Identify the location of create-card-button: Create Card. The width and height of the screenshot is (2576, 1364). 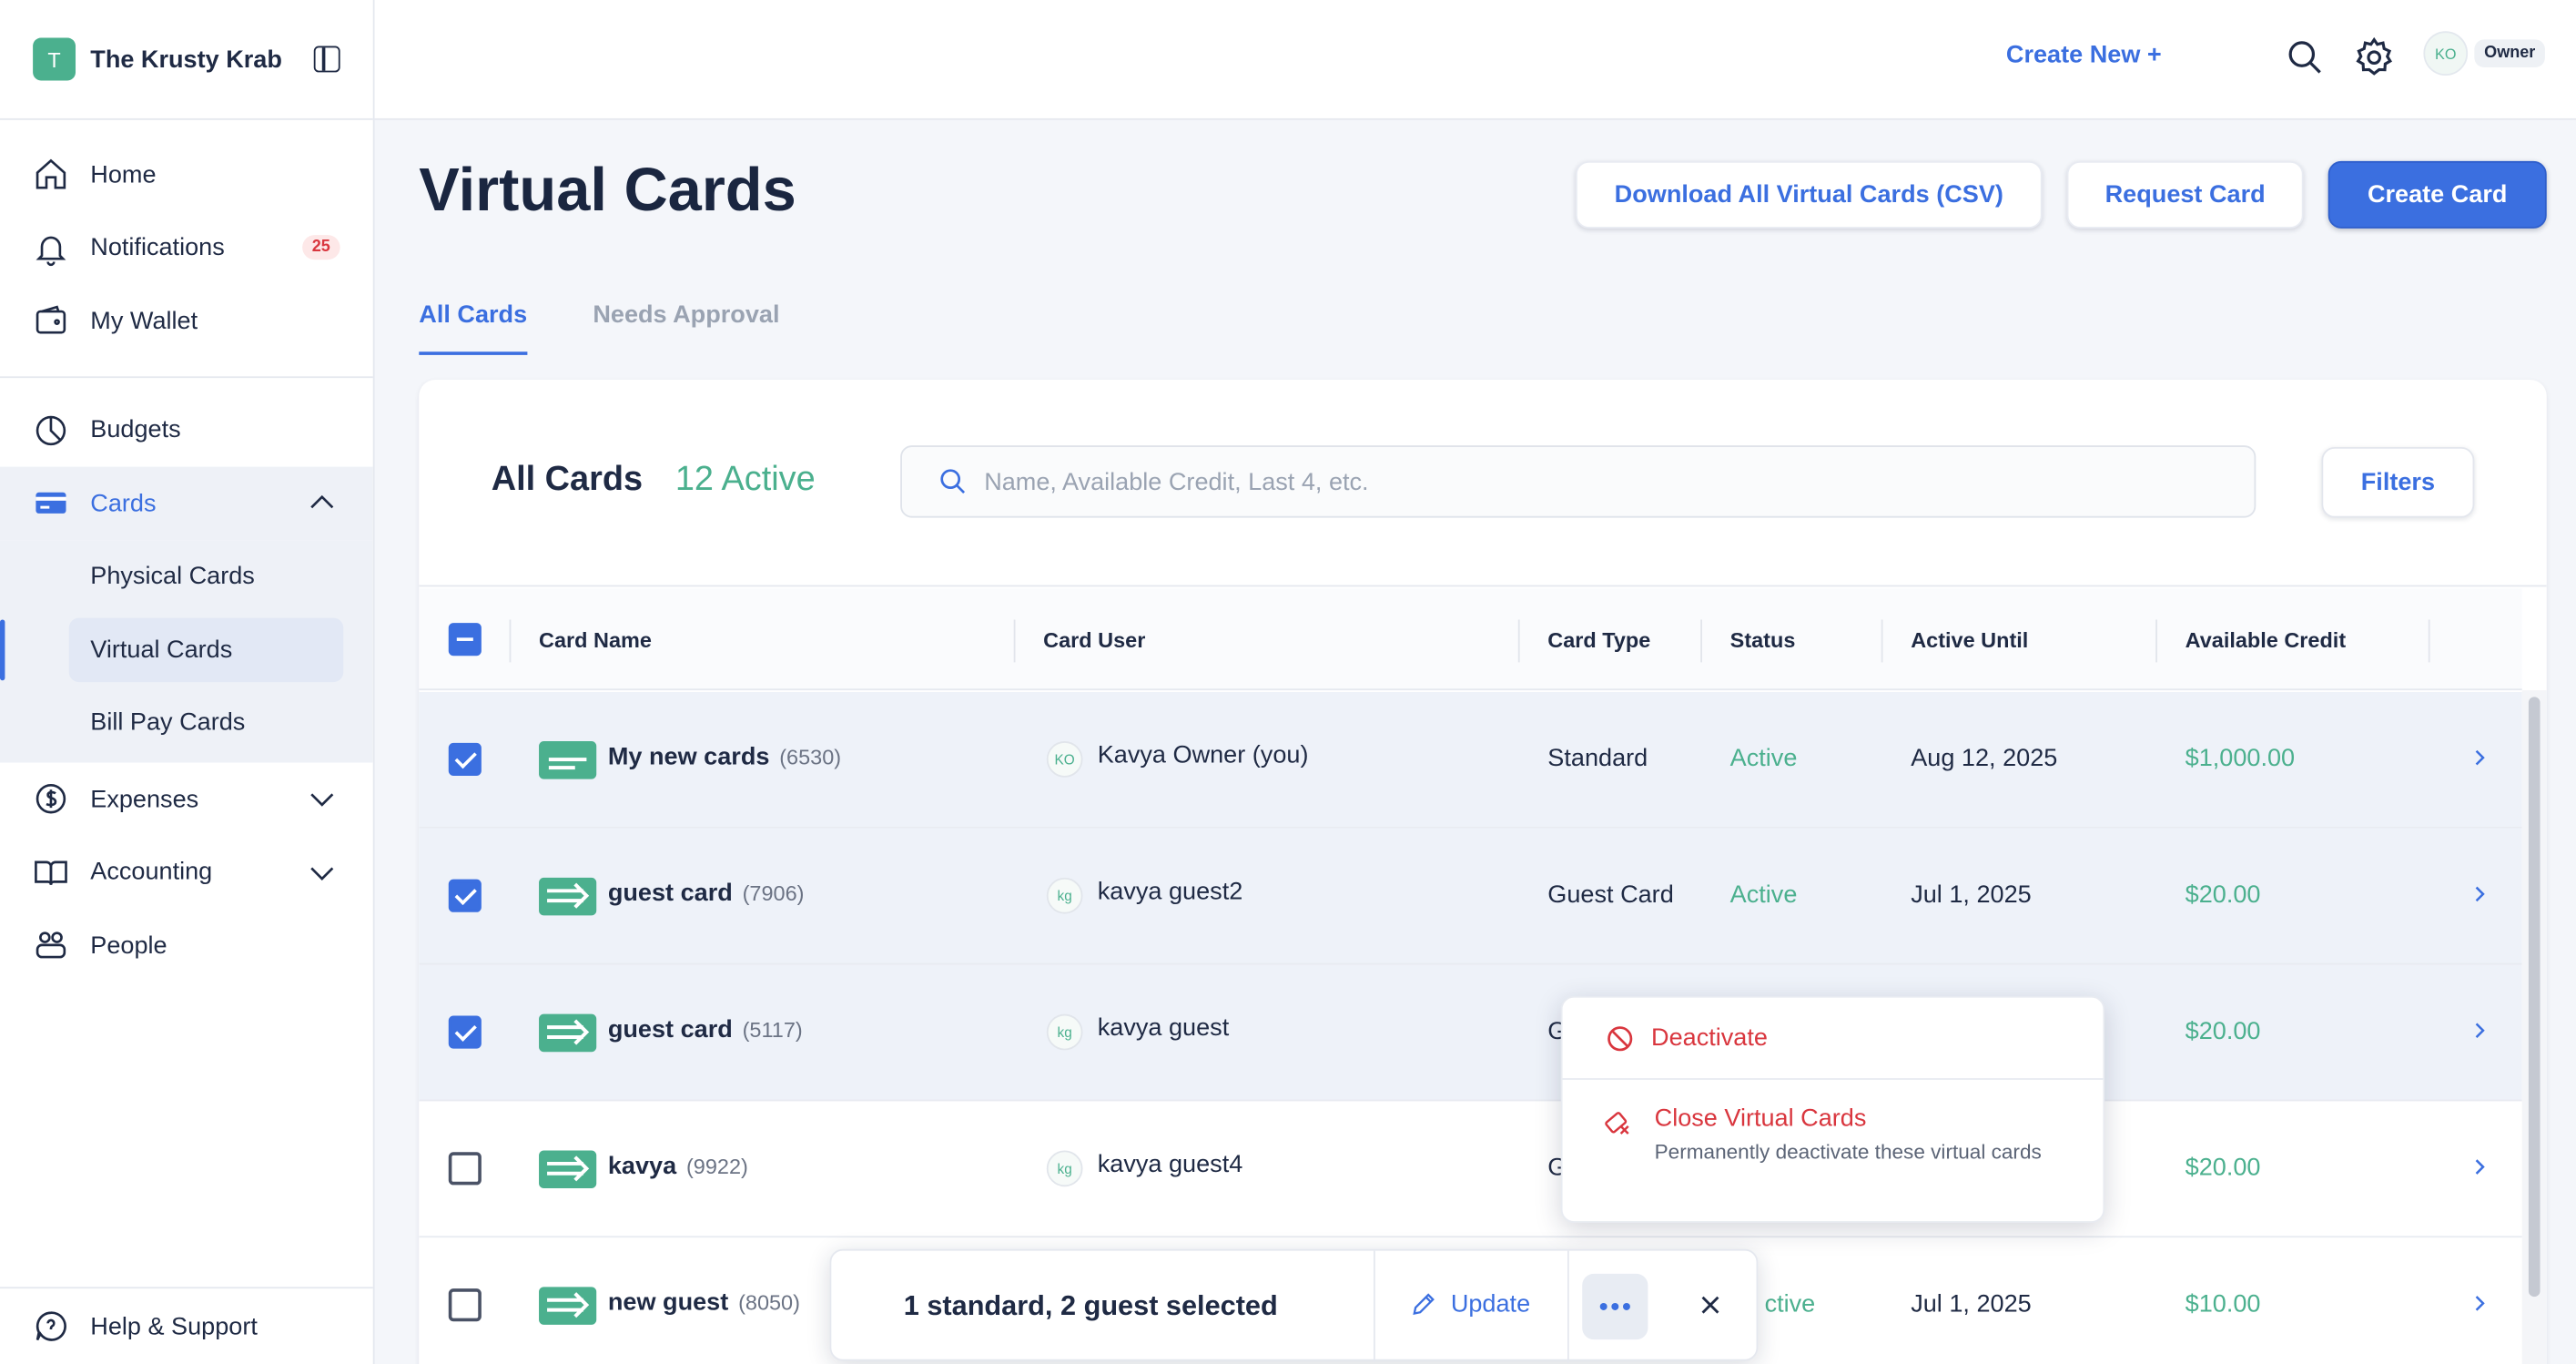
(2437, 194).